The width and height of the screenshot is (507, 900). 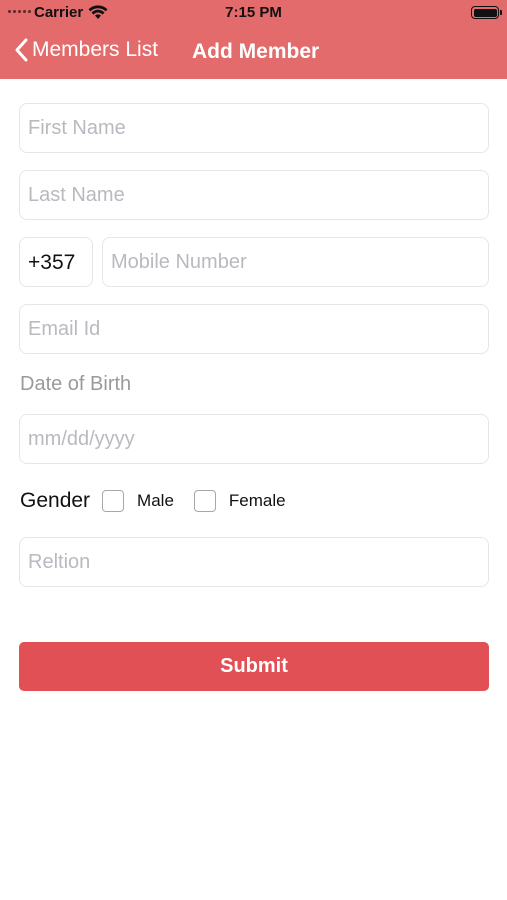 I want to click on first-name-input, so click(x=254, y=128).